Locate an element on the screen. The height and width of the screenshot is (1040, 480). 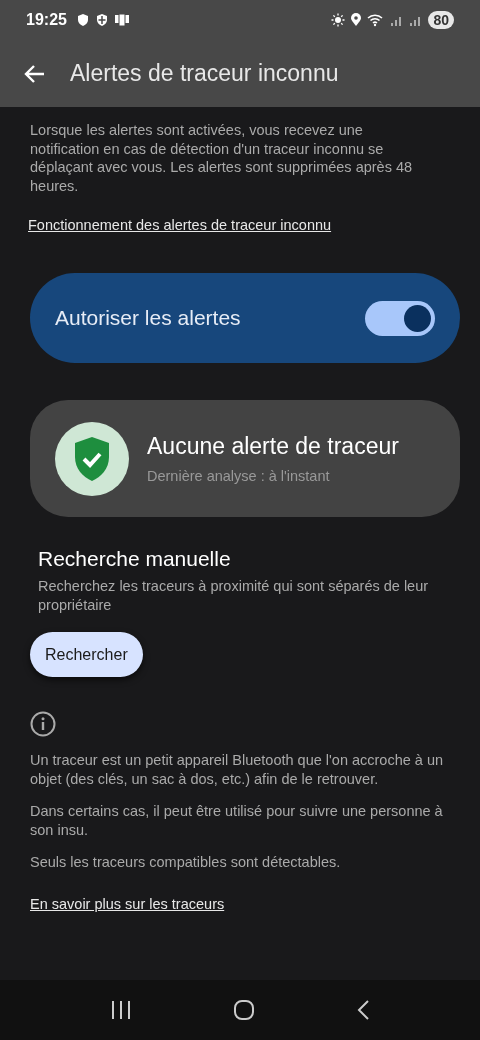
search-button: Rechercher is located at coordinates (86, 654).